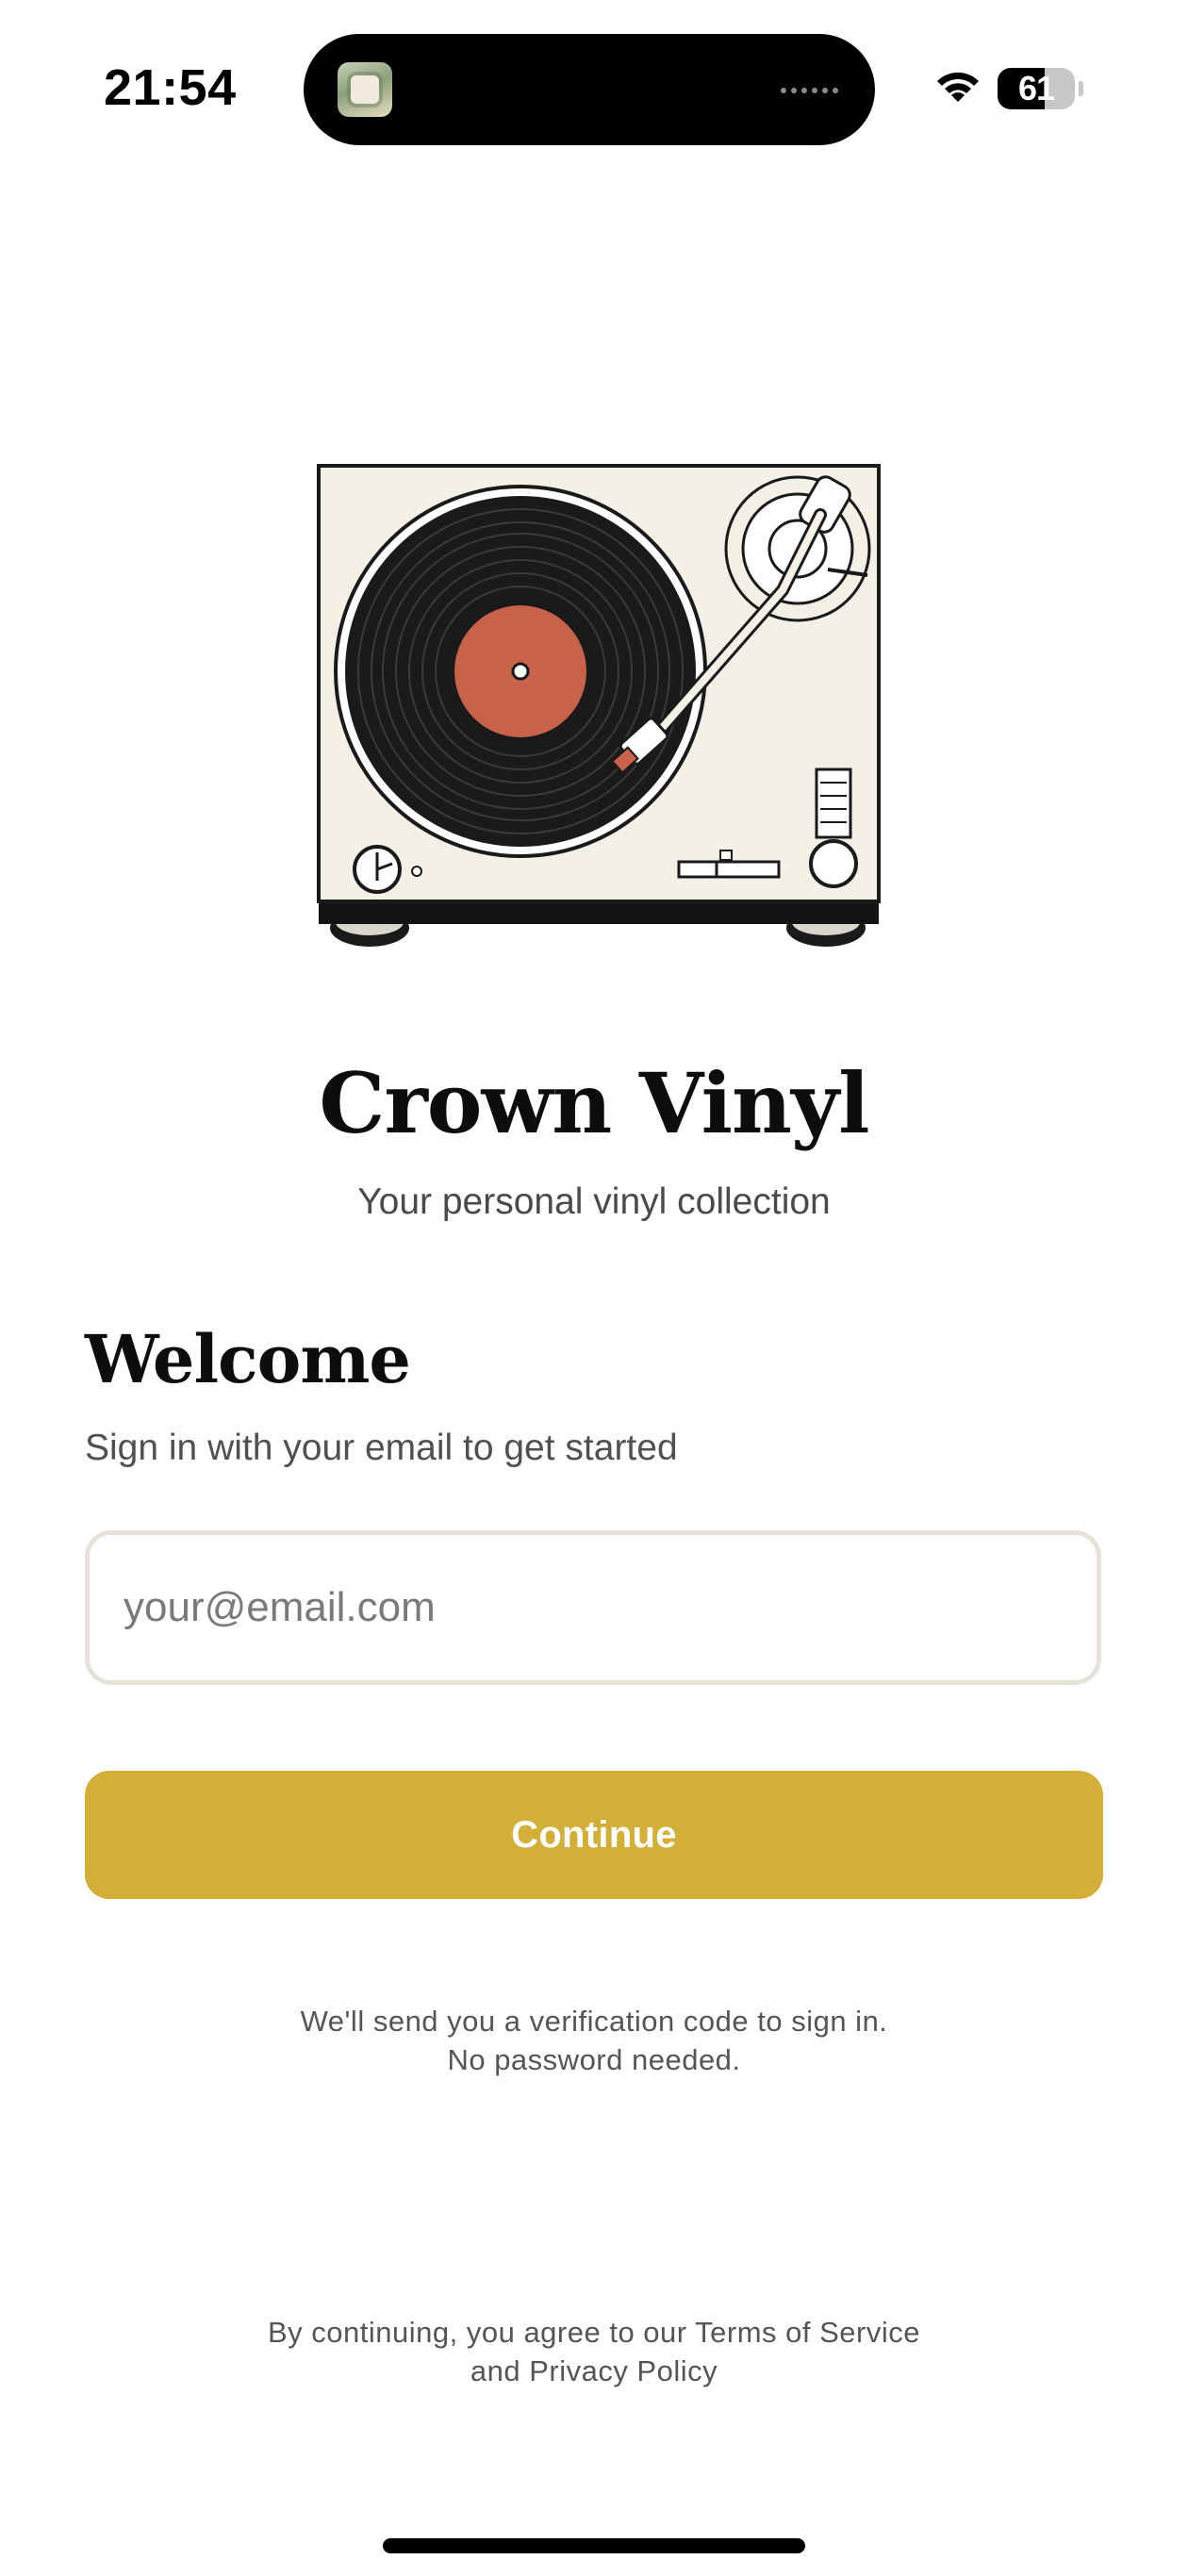 The height and width of the screenshot is (2576, 1188). I want to click on legal-line-2: and Privacy Policy, so click(594, 2370).